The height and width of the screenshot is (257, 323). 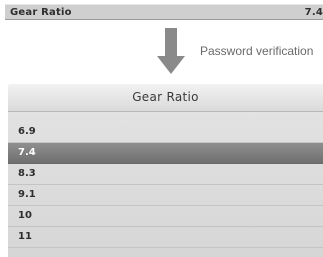 What do you see at coordinates (313, 12) in the screenshot?
I see `setting-value: 7.4` at bounding box center [313, 12].